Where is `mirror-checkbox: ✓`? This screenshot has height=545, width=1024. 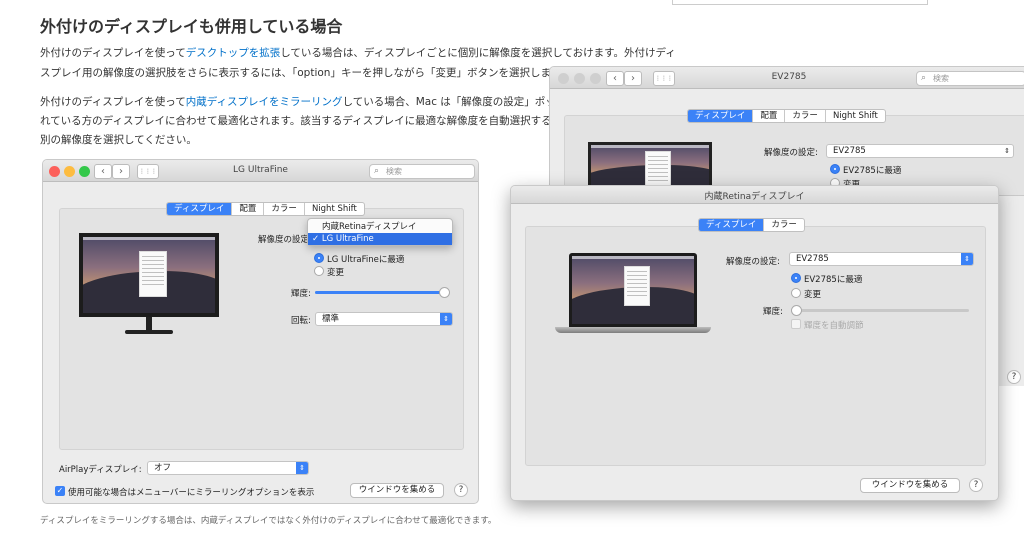
mirror-checkbox: ✓ is located at coordinates (60, 491).